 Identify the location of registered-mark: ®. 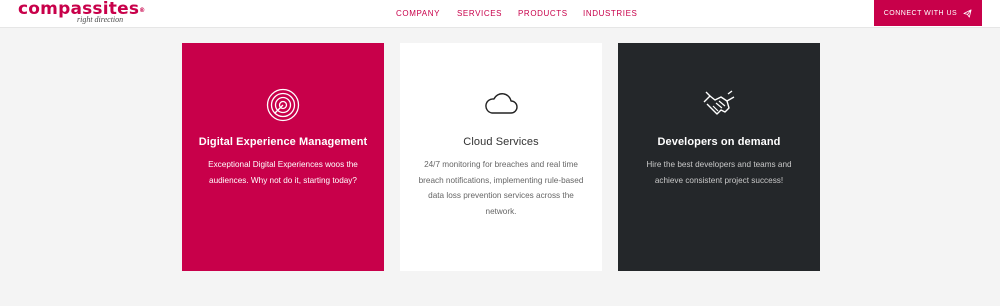
(142, 10).